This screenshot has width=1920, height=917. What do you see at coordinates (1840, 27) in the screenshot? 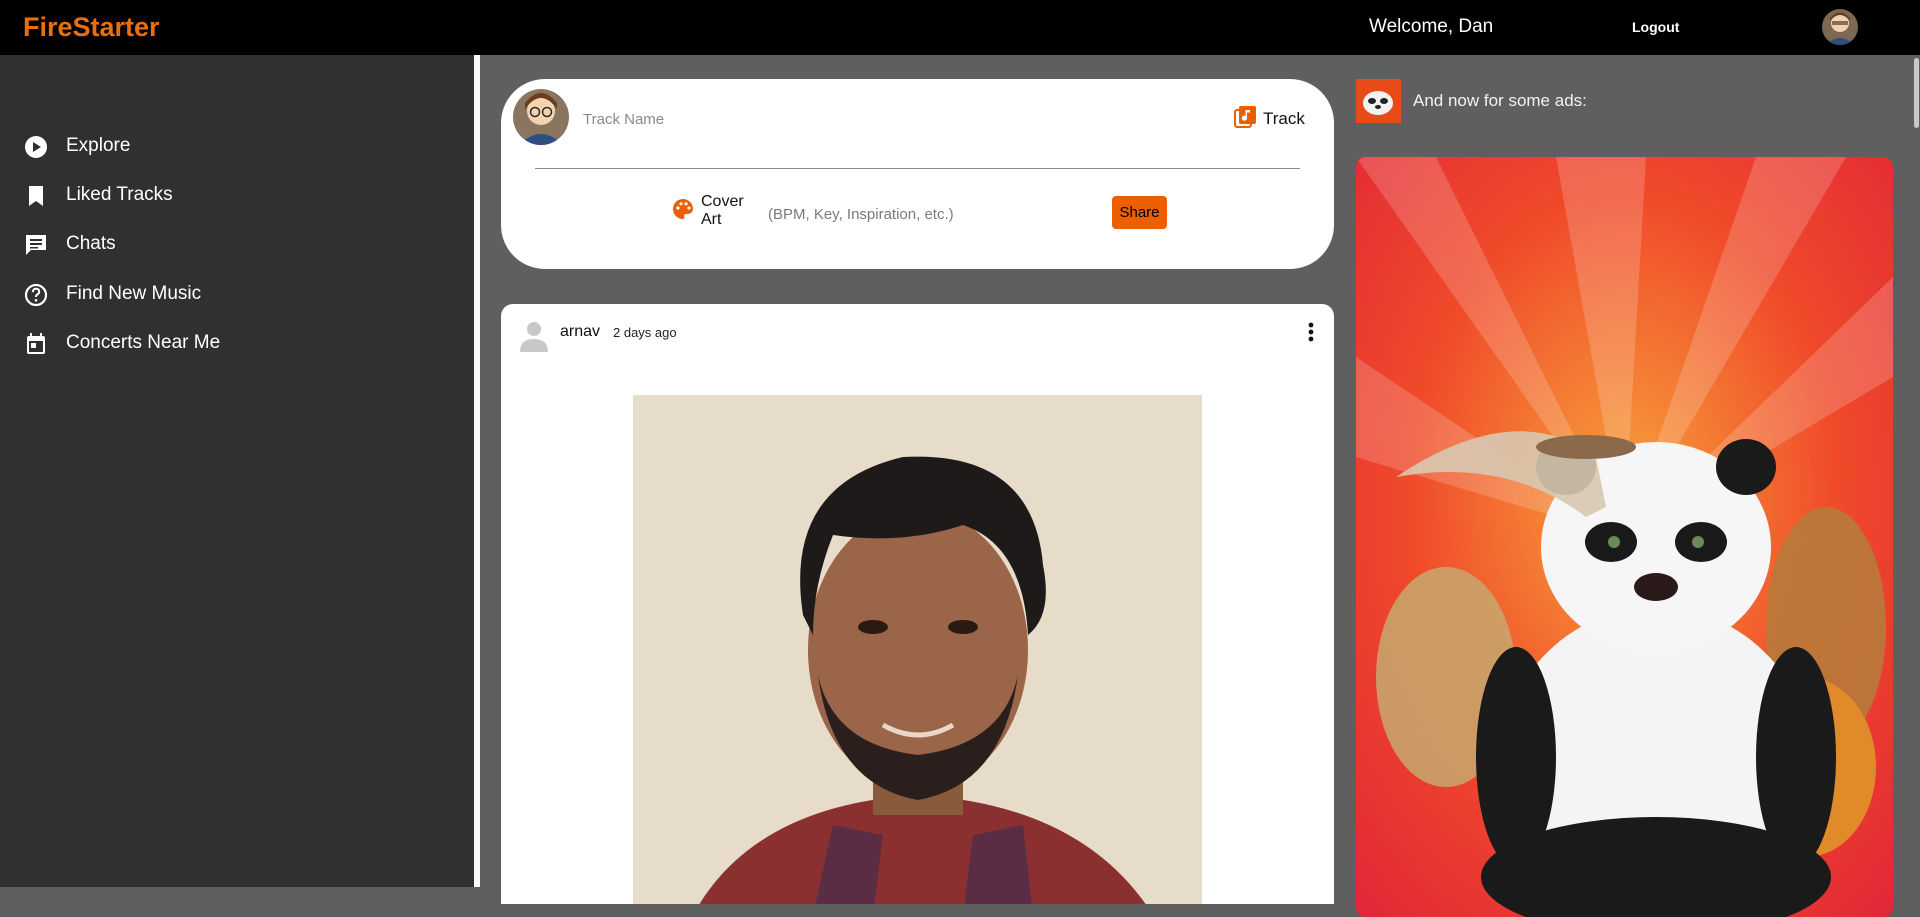
I see `user-avatar-icon` at bounding box center [1840, 27].